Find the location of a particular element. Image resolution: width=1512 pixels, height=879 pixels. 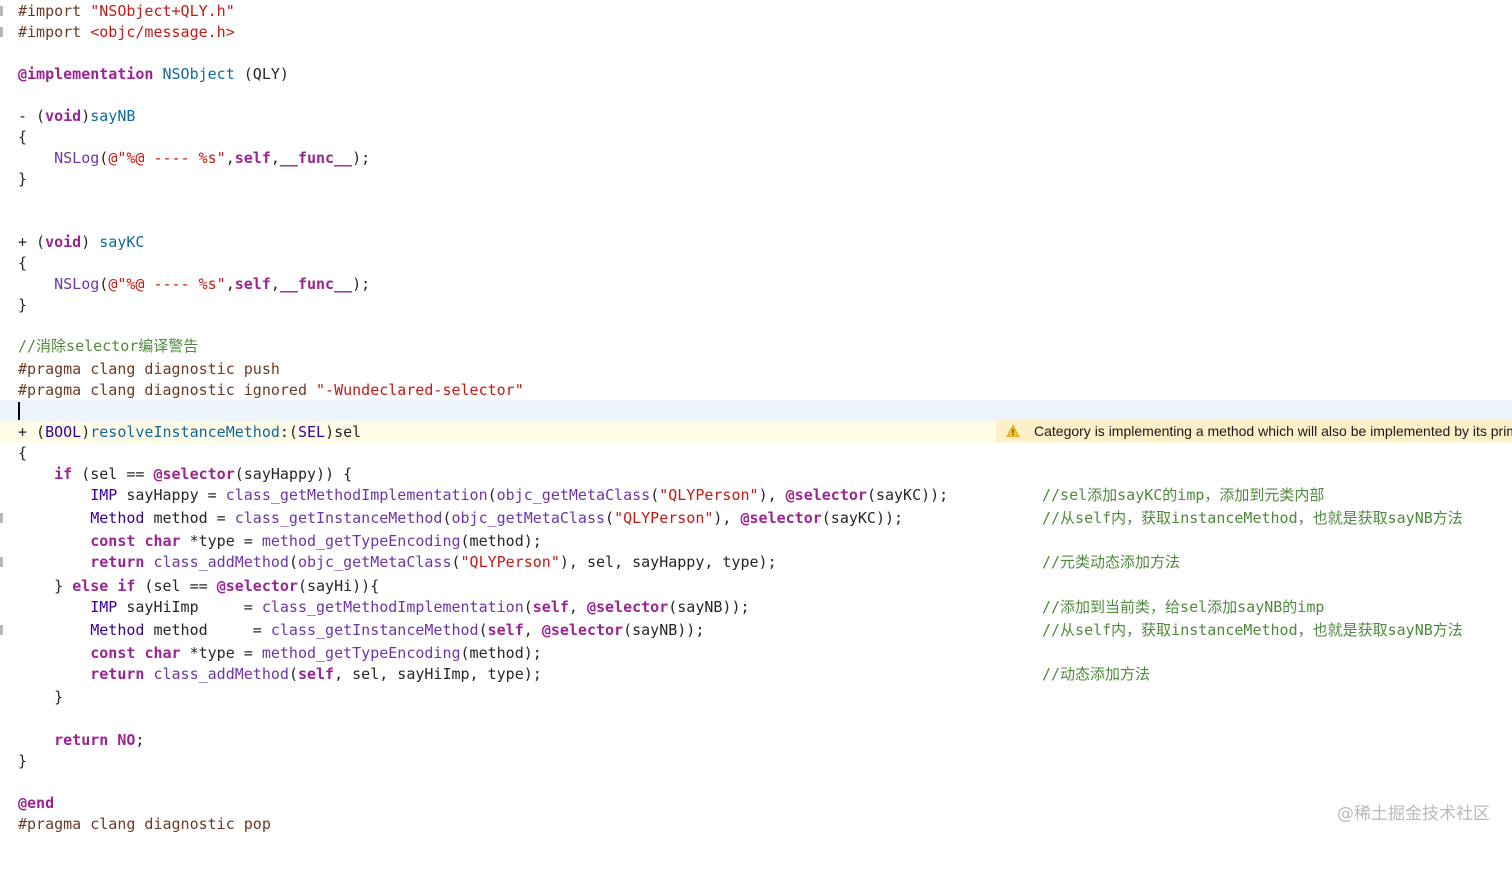

code-line: if (sel == @selector(sayHappy)) { is located at coordinates (756, 474).